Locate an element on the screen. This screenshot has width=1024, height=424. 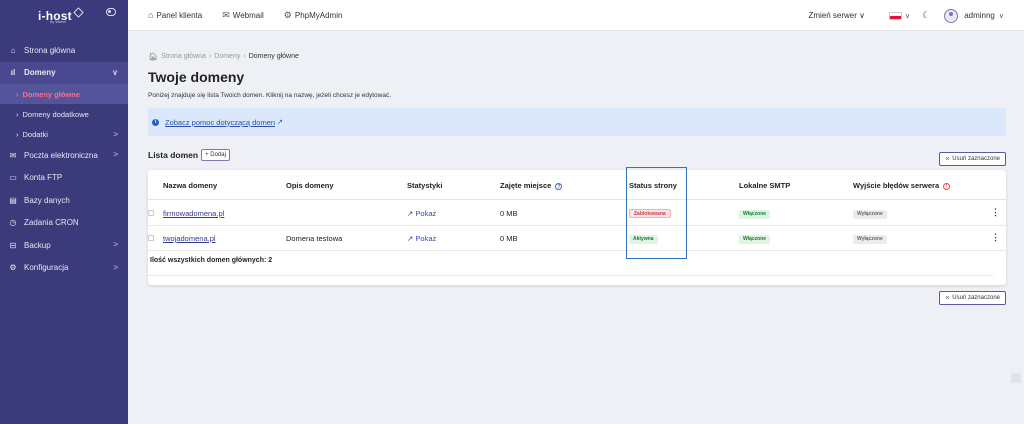
space-value: 0 MB is located at coordinates (509, 238).